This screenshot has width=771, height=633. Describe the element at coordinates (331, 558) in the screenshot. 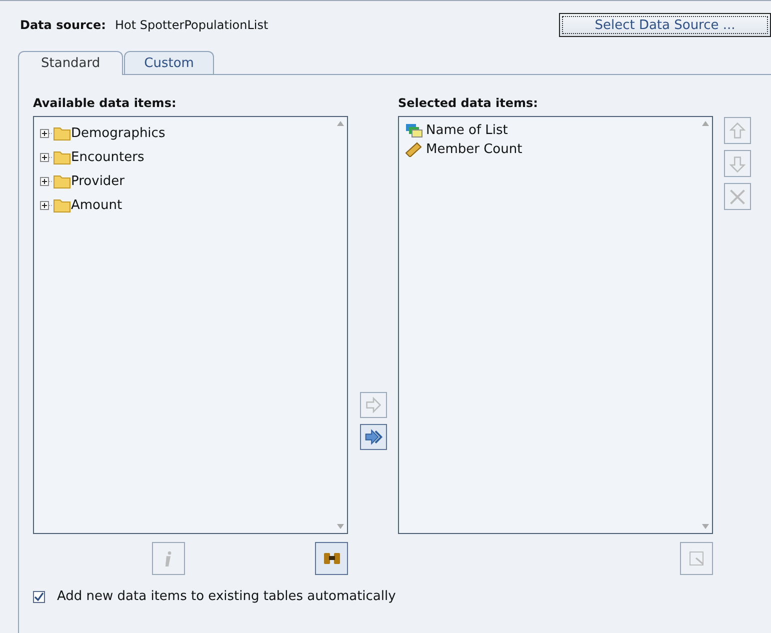

I see `find-button` at that location.